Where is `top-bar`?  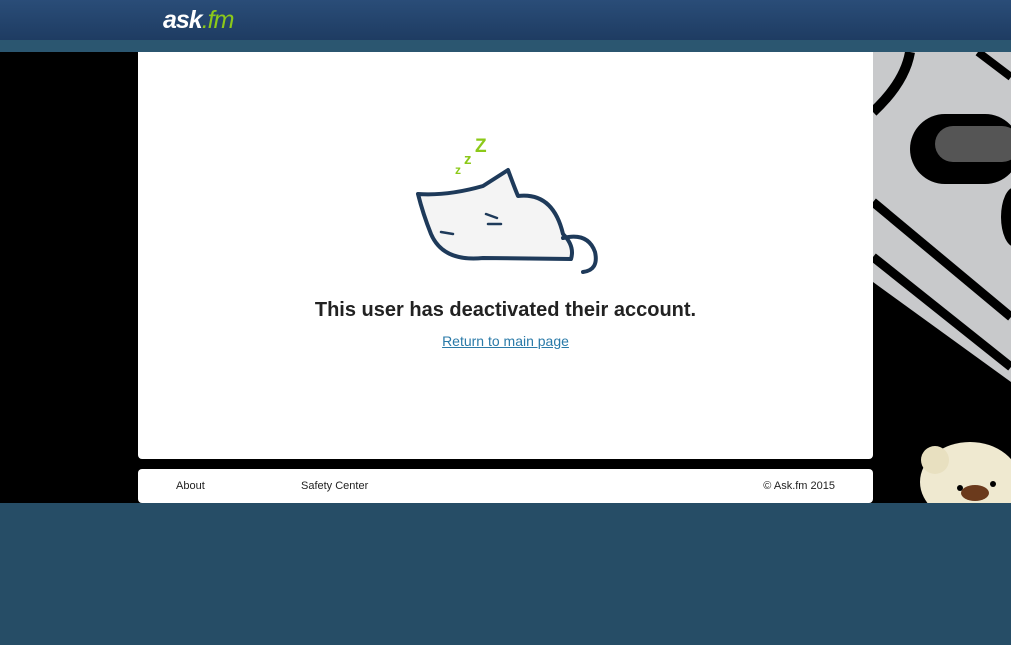
top-bar is located at coordinates (505, 22).